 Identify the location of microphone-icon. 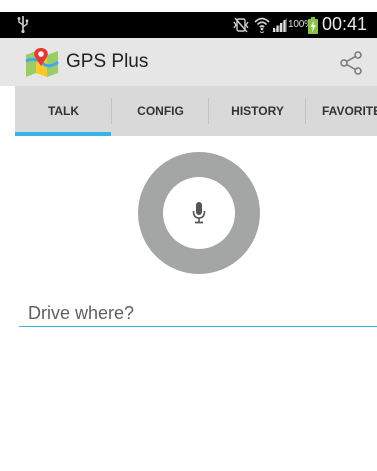
(199, 215).